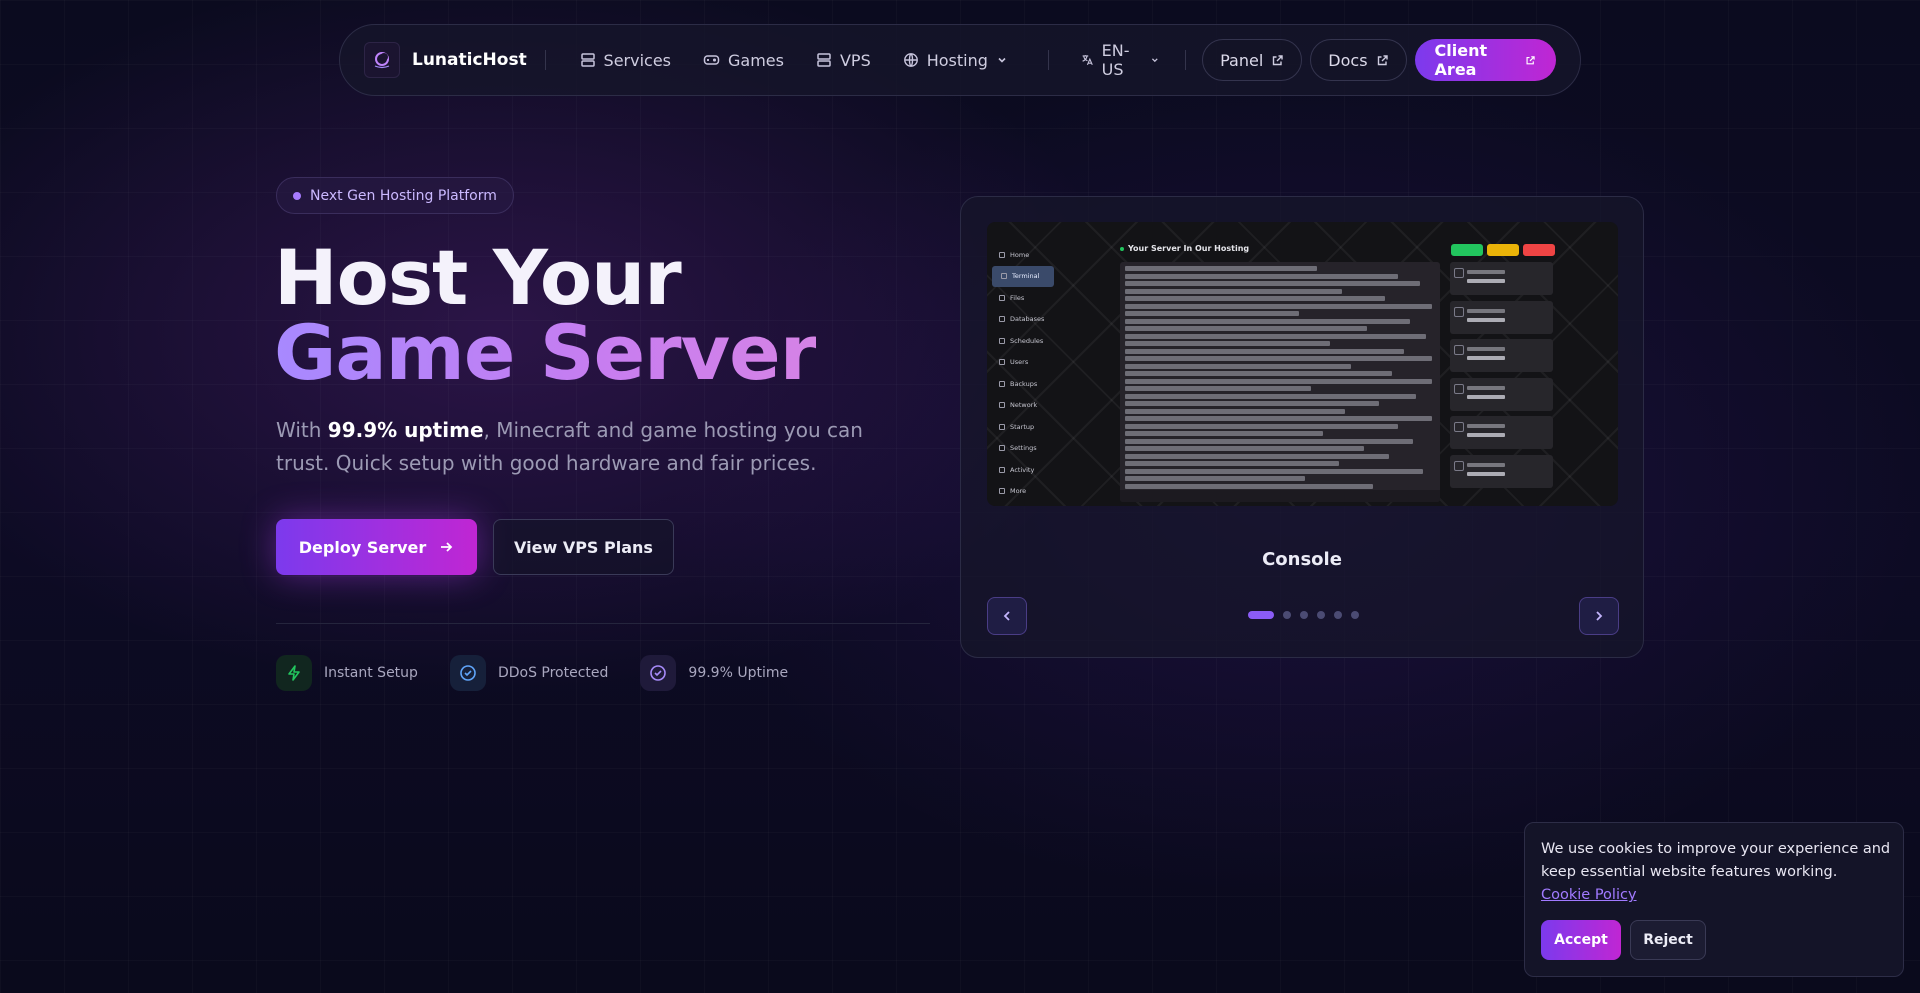  I want to click on brand-name: LunaticHost, so click(469, 60).